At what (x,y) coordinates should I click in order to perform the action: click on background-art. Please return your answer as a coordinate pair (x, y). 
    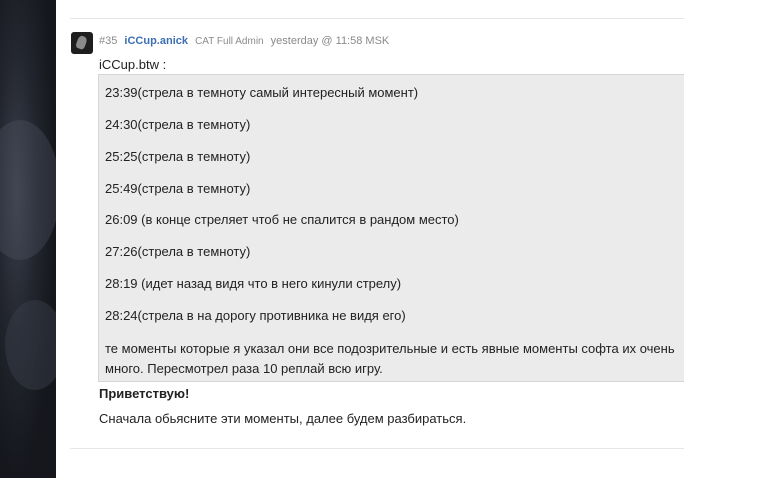
    Looking at the image, I should click on (28, 239).